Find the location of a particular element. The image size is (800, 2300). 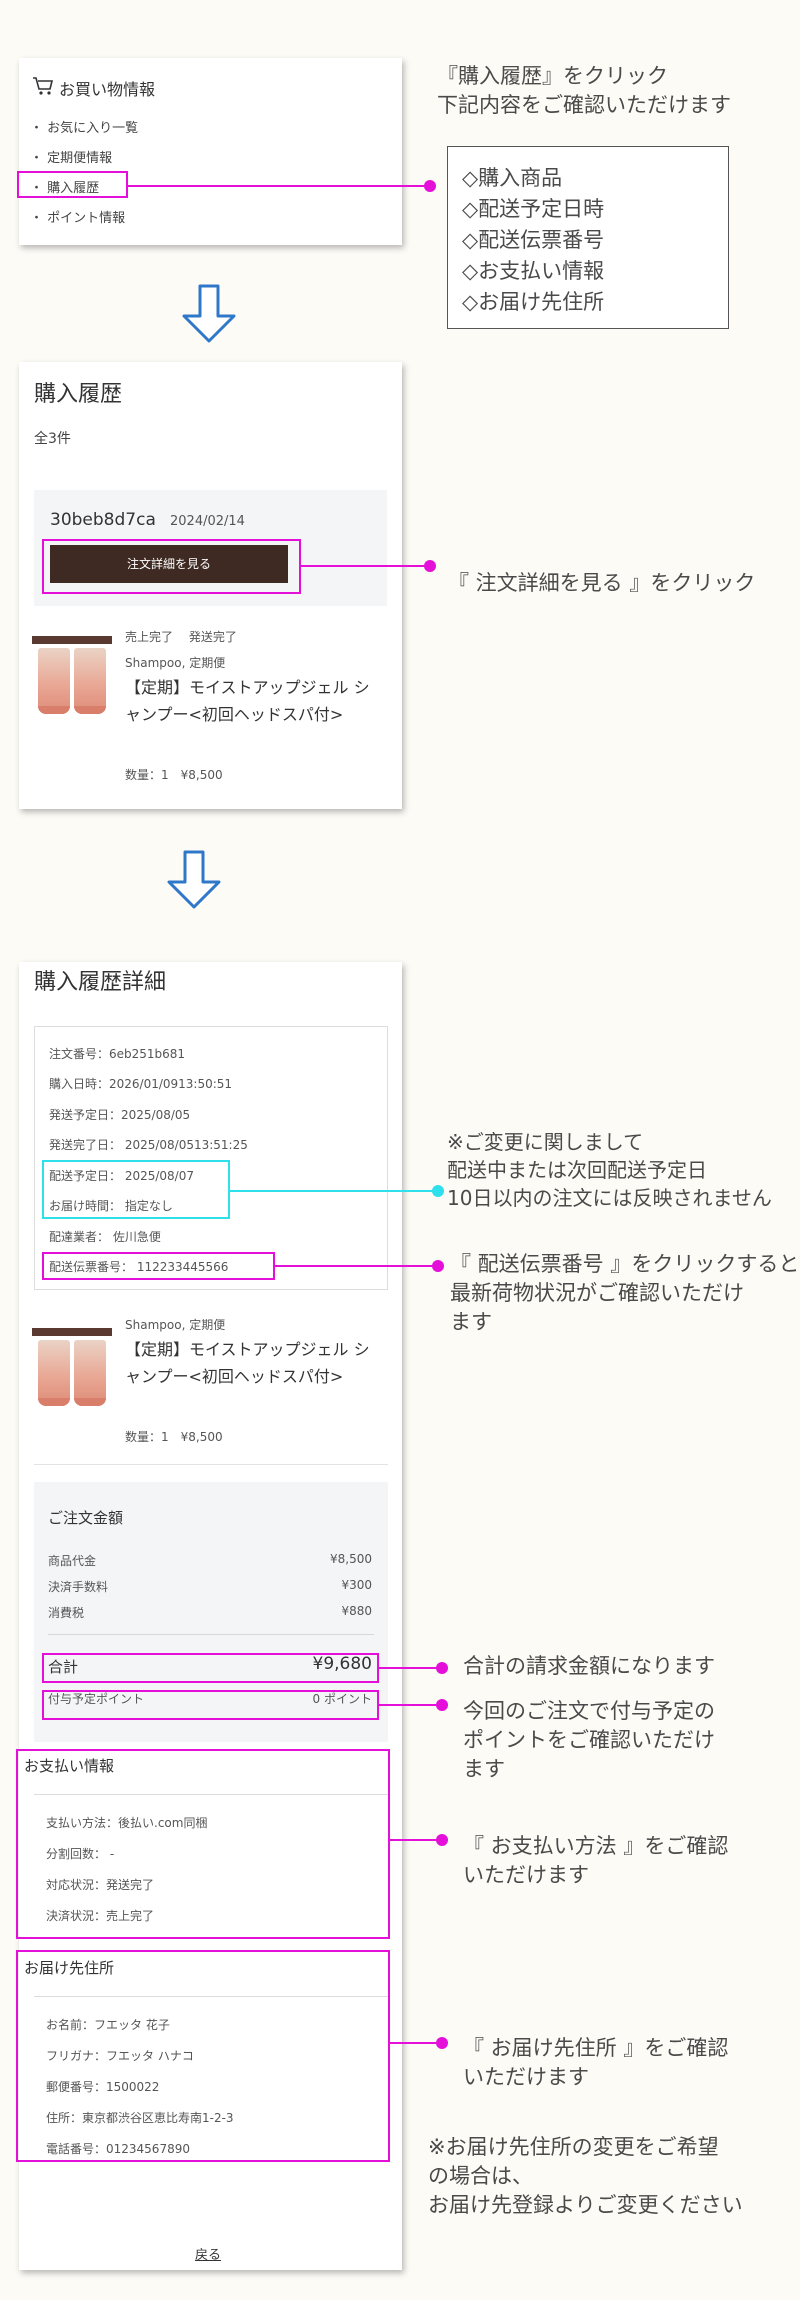

carrier: 配達業者： 佐川急便 is located at coordinates (105, 1237).